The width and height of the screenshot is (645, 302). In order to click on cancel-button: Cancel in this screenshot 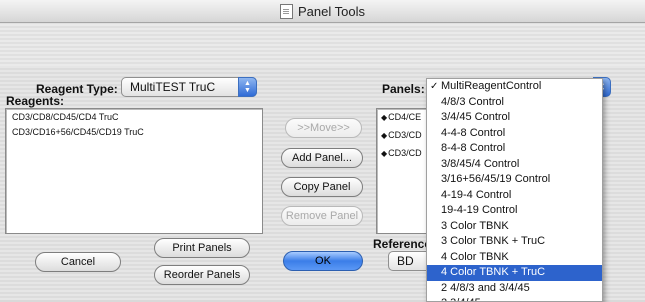, I will do `click(78, 262)`.